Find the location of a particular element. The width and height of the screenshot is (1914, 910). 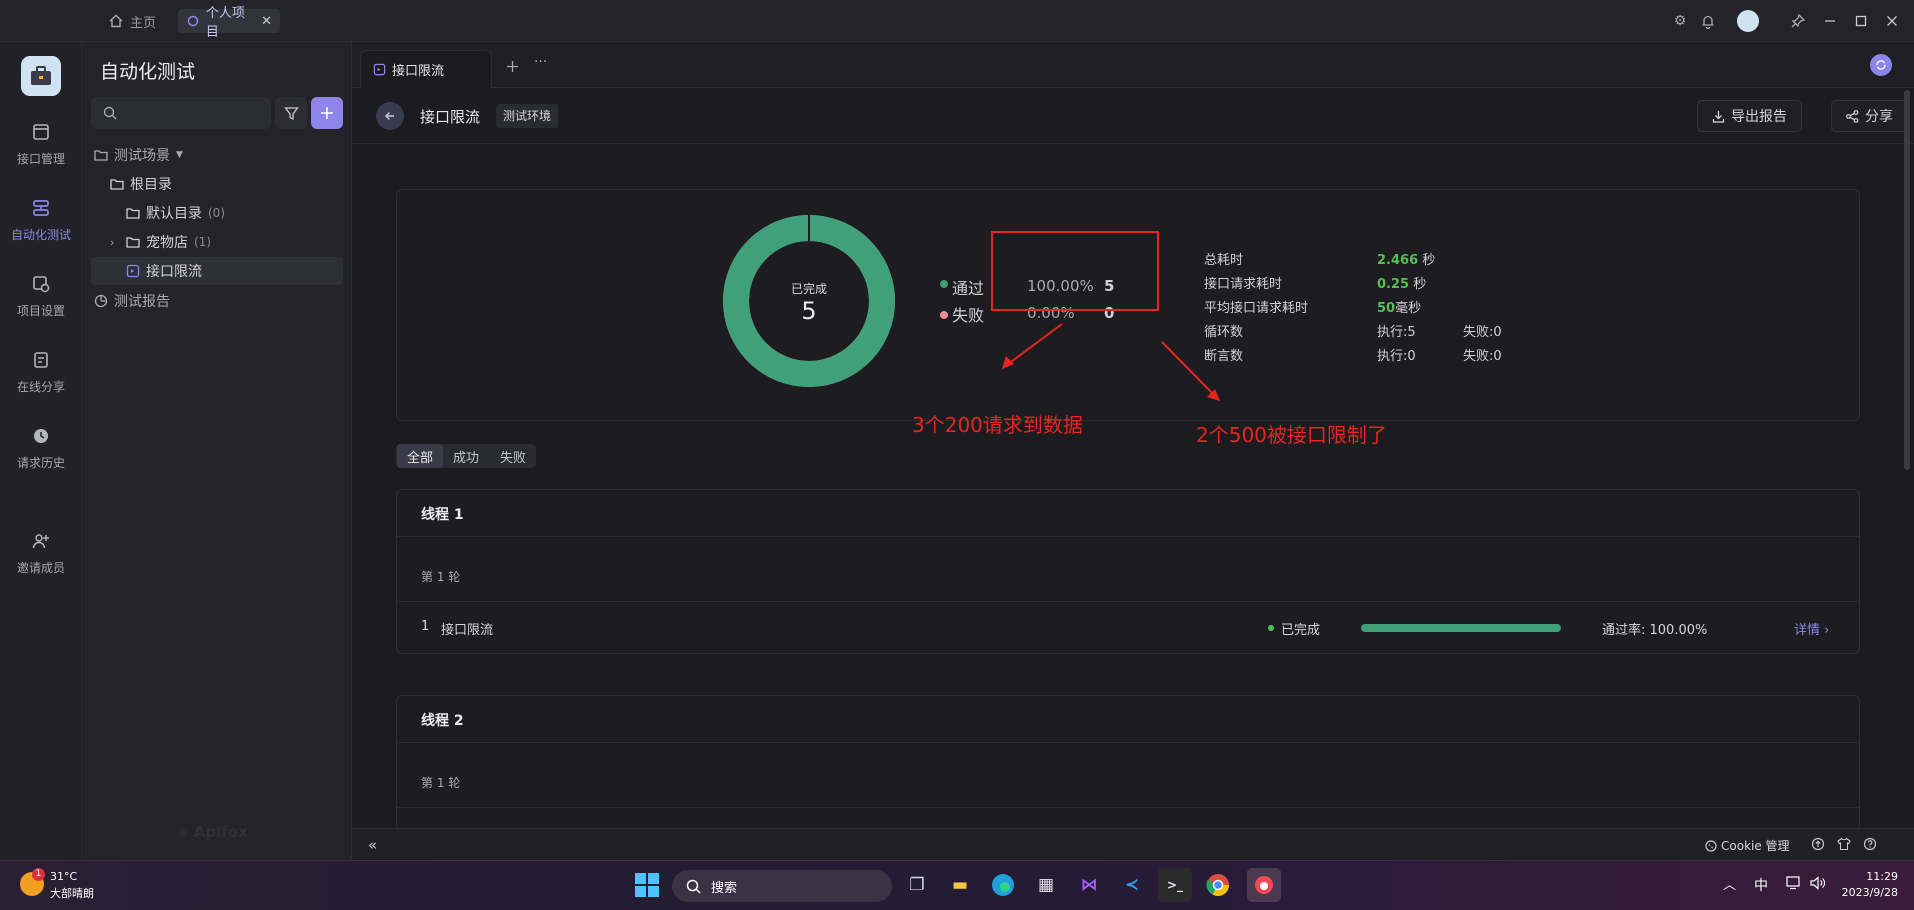

tree-rate-limit: 接口限流 is located at coordinates (164, 271).